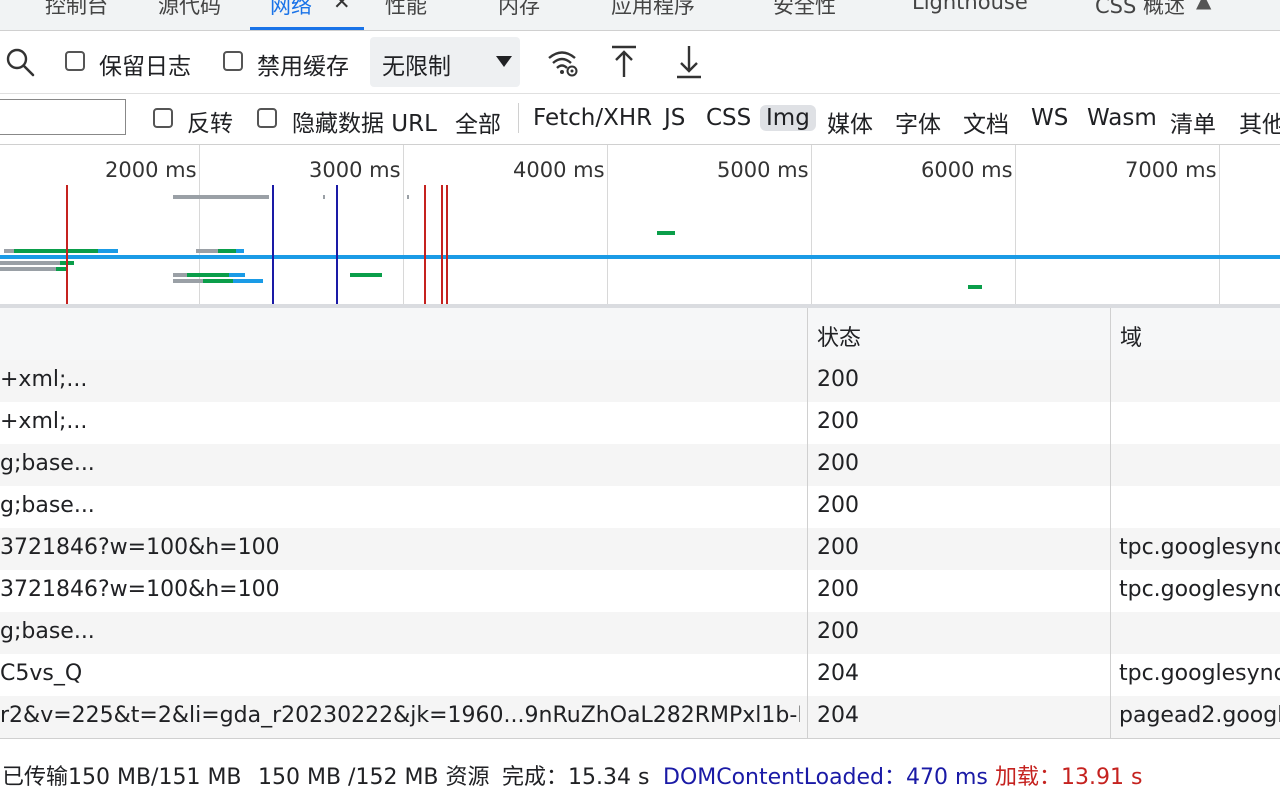  I want to click on hide-data-urls-checkbox, so click(267, 118).